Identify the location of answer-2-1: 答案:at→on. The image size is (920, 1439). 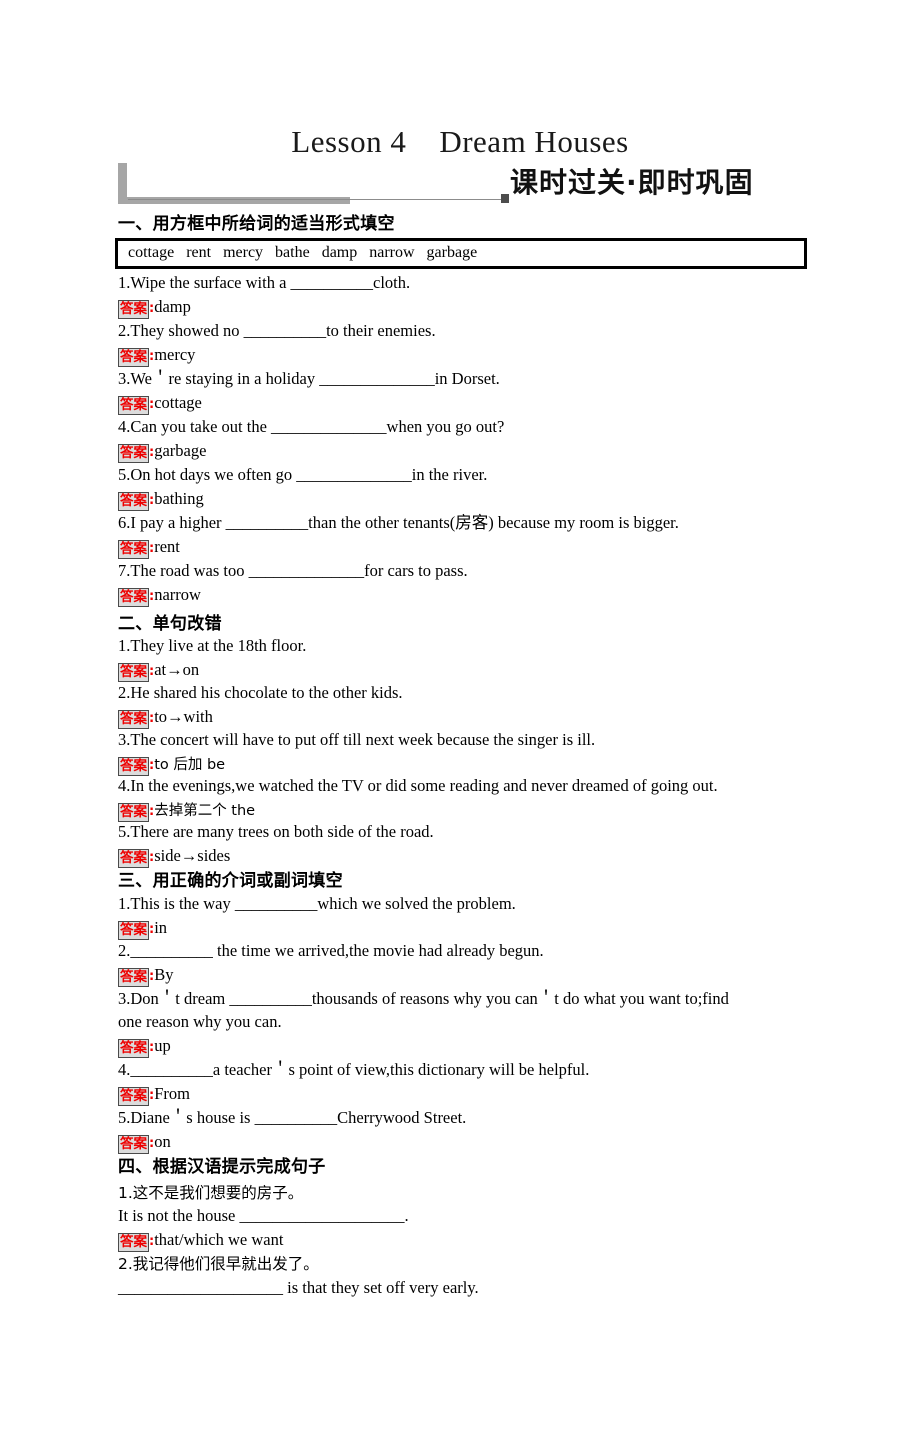
(158, 671).